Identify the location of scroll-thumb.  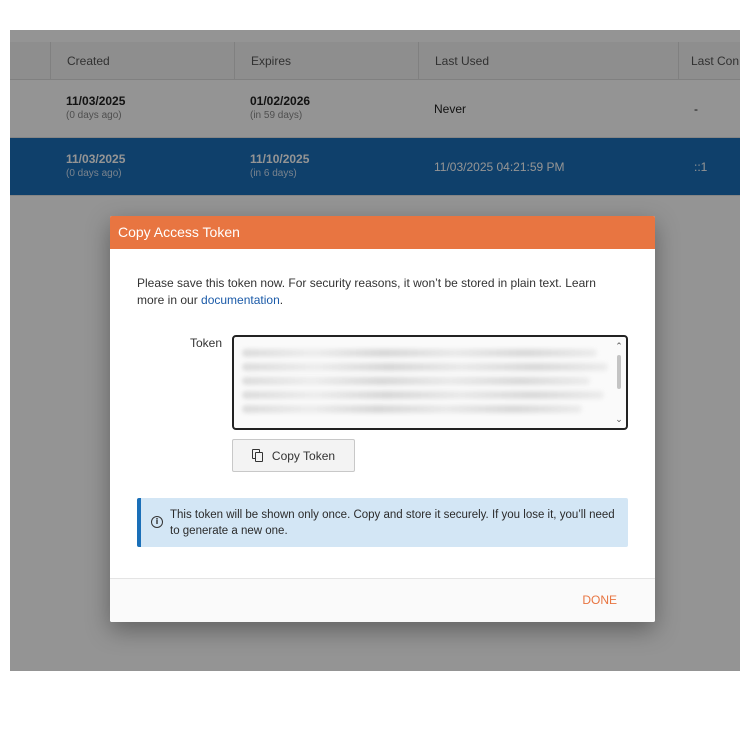
(619, 372).